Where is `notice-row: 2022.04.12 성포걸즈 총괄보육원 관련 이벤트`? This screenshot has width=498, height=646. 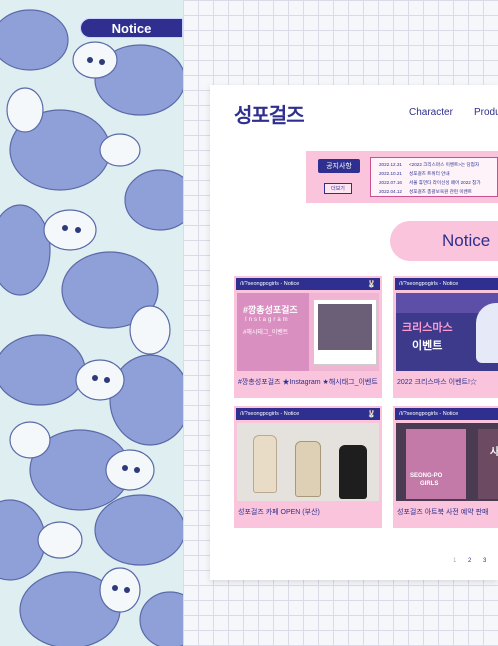 notice-row: 2022.04.12 성포걸즈 총괄보육원 관련 이벤트 is located at coordinates (434, 191).